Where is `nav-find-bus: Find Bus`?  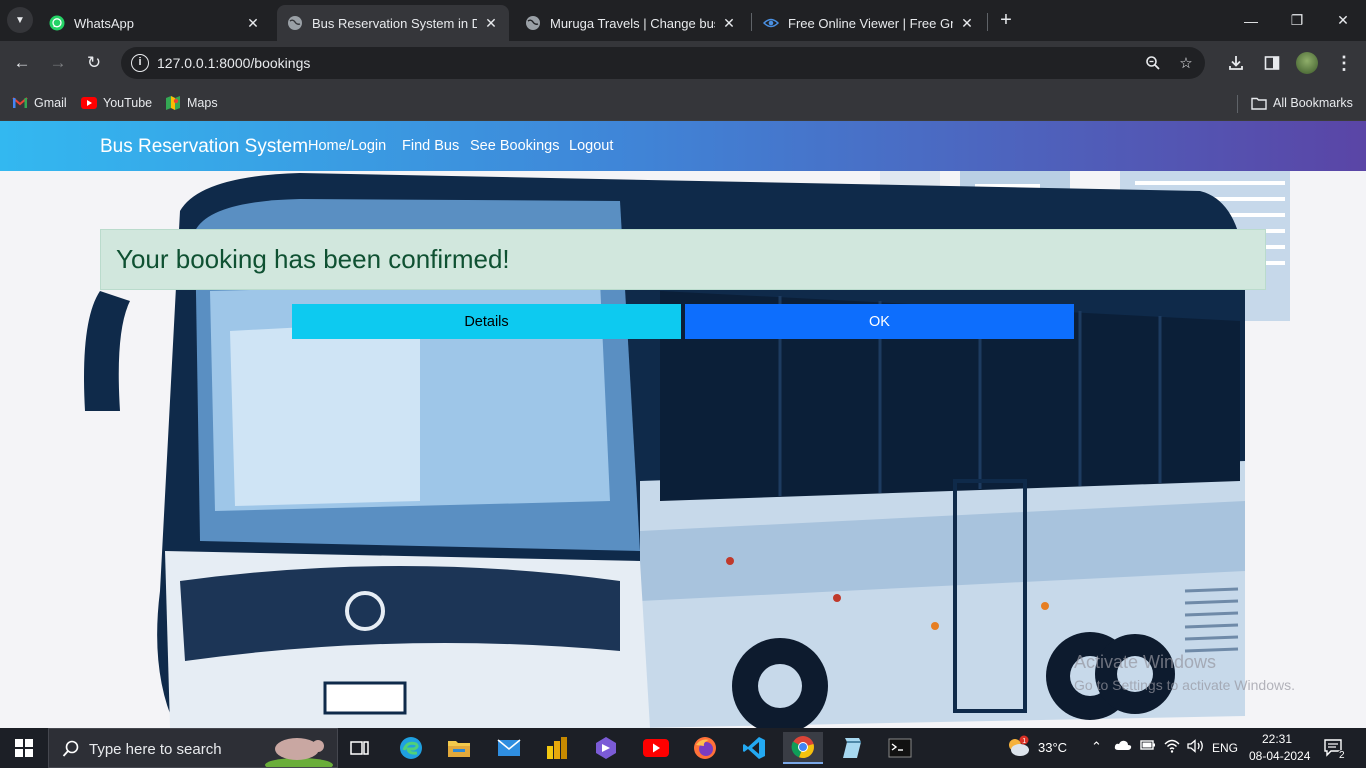 nav-find-bus: Find Bus is located at coordinates (430, 146).